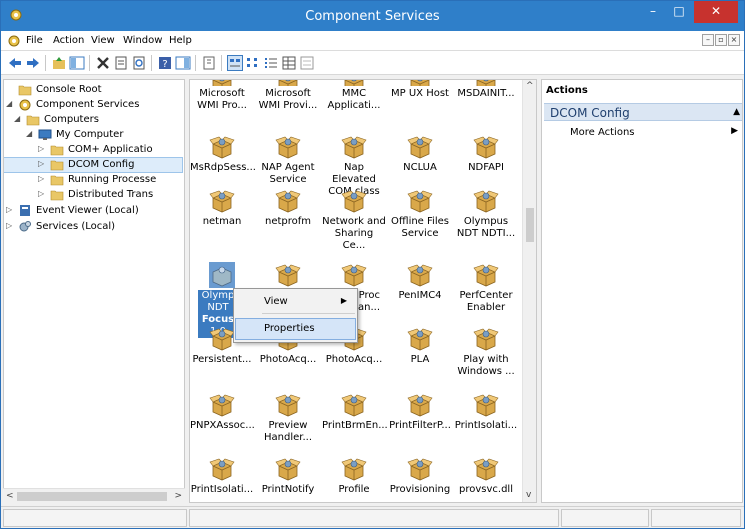  What do you see at coordinates (288, 208) in the screenshot?
I see `dcom-app-item: netprofm` at bounding box center [288, 208].